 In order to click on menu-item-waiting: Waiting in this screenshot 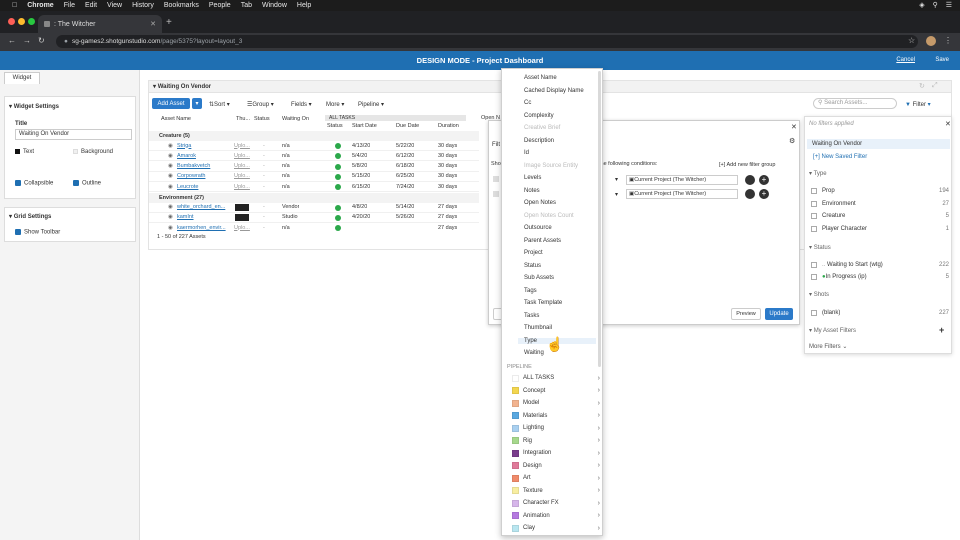, I will do `click(534, 353)`.